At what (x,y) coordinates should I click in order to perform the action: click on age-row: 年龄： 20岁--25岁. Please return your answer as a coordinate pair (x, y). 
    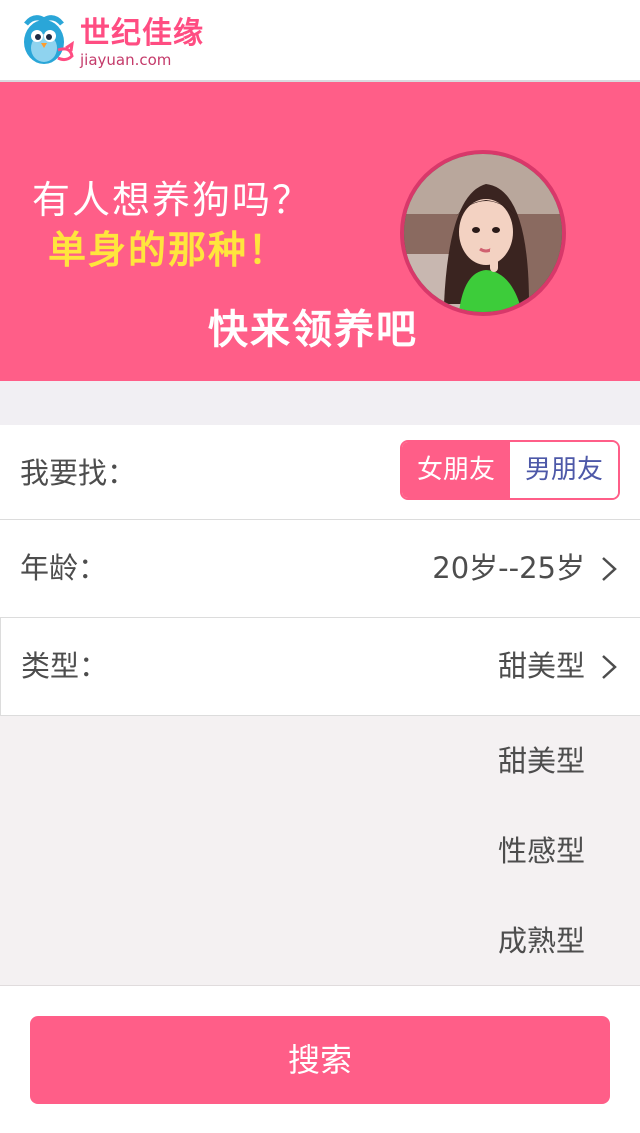
    Looking at the image, I should click on (320, 569).